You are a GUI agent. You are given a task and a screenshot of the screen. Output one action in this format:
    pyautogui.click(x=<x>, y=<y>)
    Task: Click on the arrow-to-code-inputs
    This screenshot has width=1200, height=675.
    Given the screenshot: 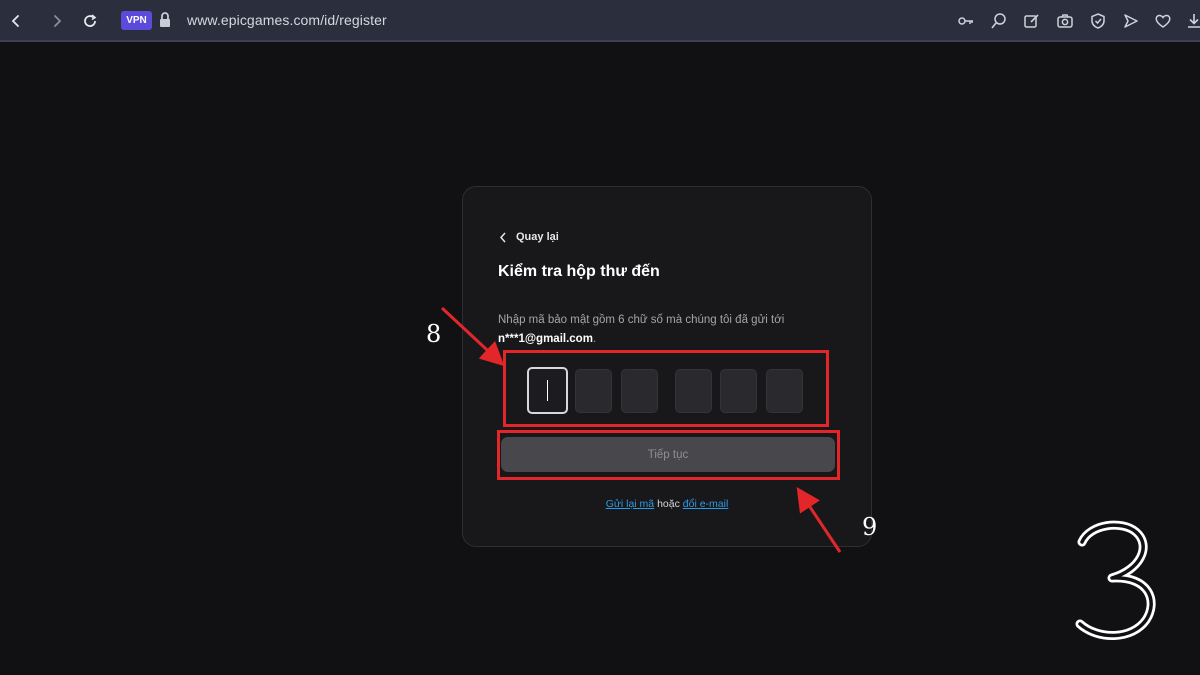 What is the action you would take?
    pyautogui.click(x=472, y=336)
    